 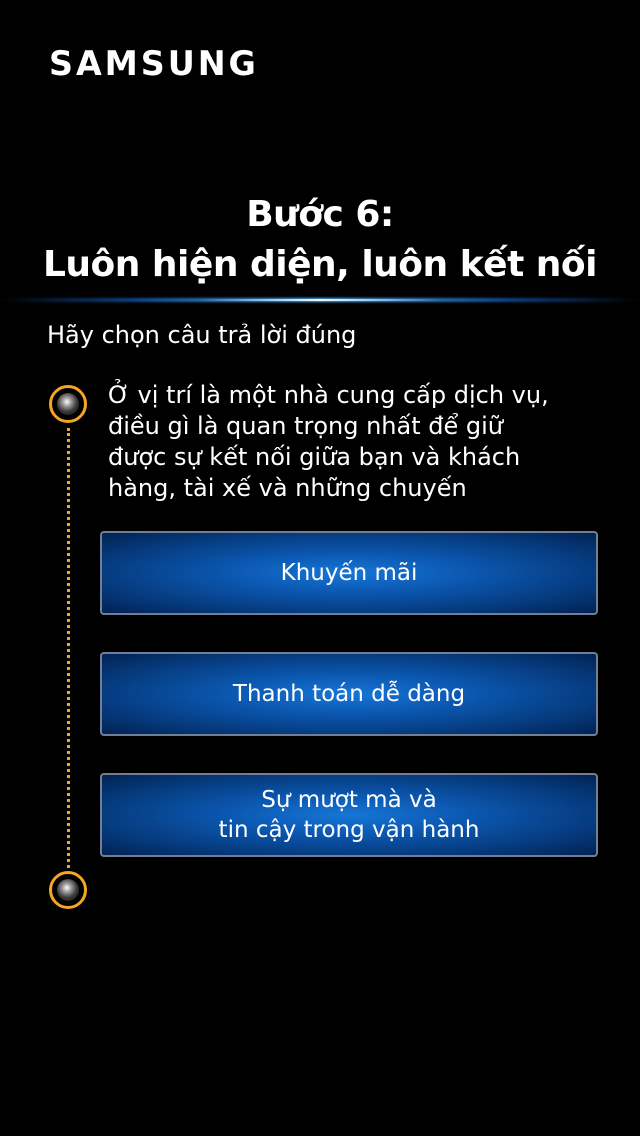 I want to click on question-line: hàng, tài xế và những chuyến, so click(x=287, y=488).